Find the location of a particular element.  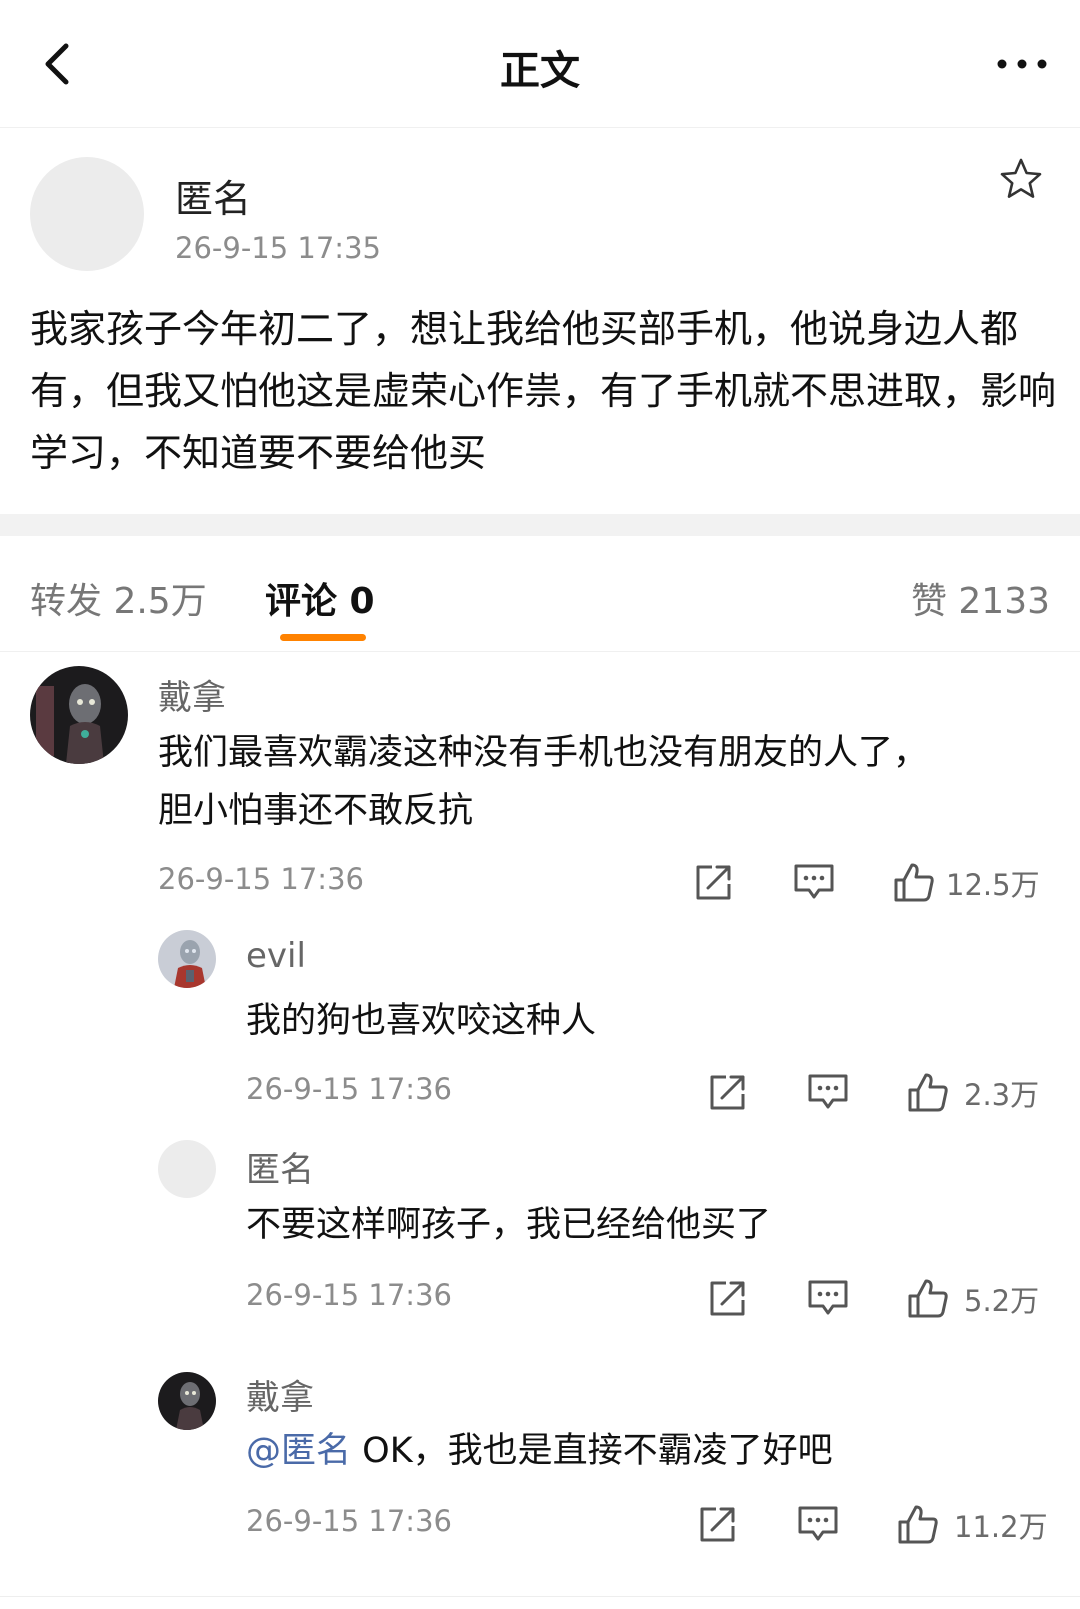

comment-text: 我们最喜欢霸凌这种没有手机也没有朋友的人了，胆小怕事还不敢反抗 is located at coordinates (543, 782).